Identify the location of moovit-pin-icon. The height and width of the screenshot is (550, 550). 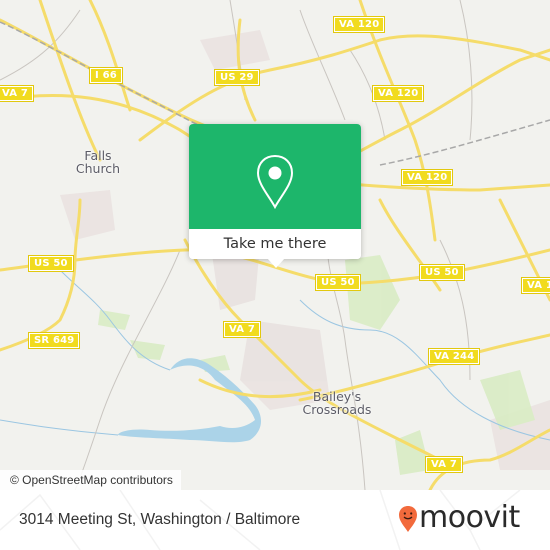
(408, 519).